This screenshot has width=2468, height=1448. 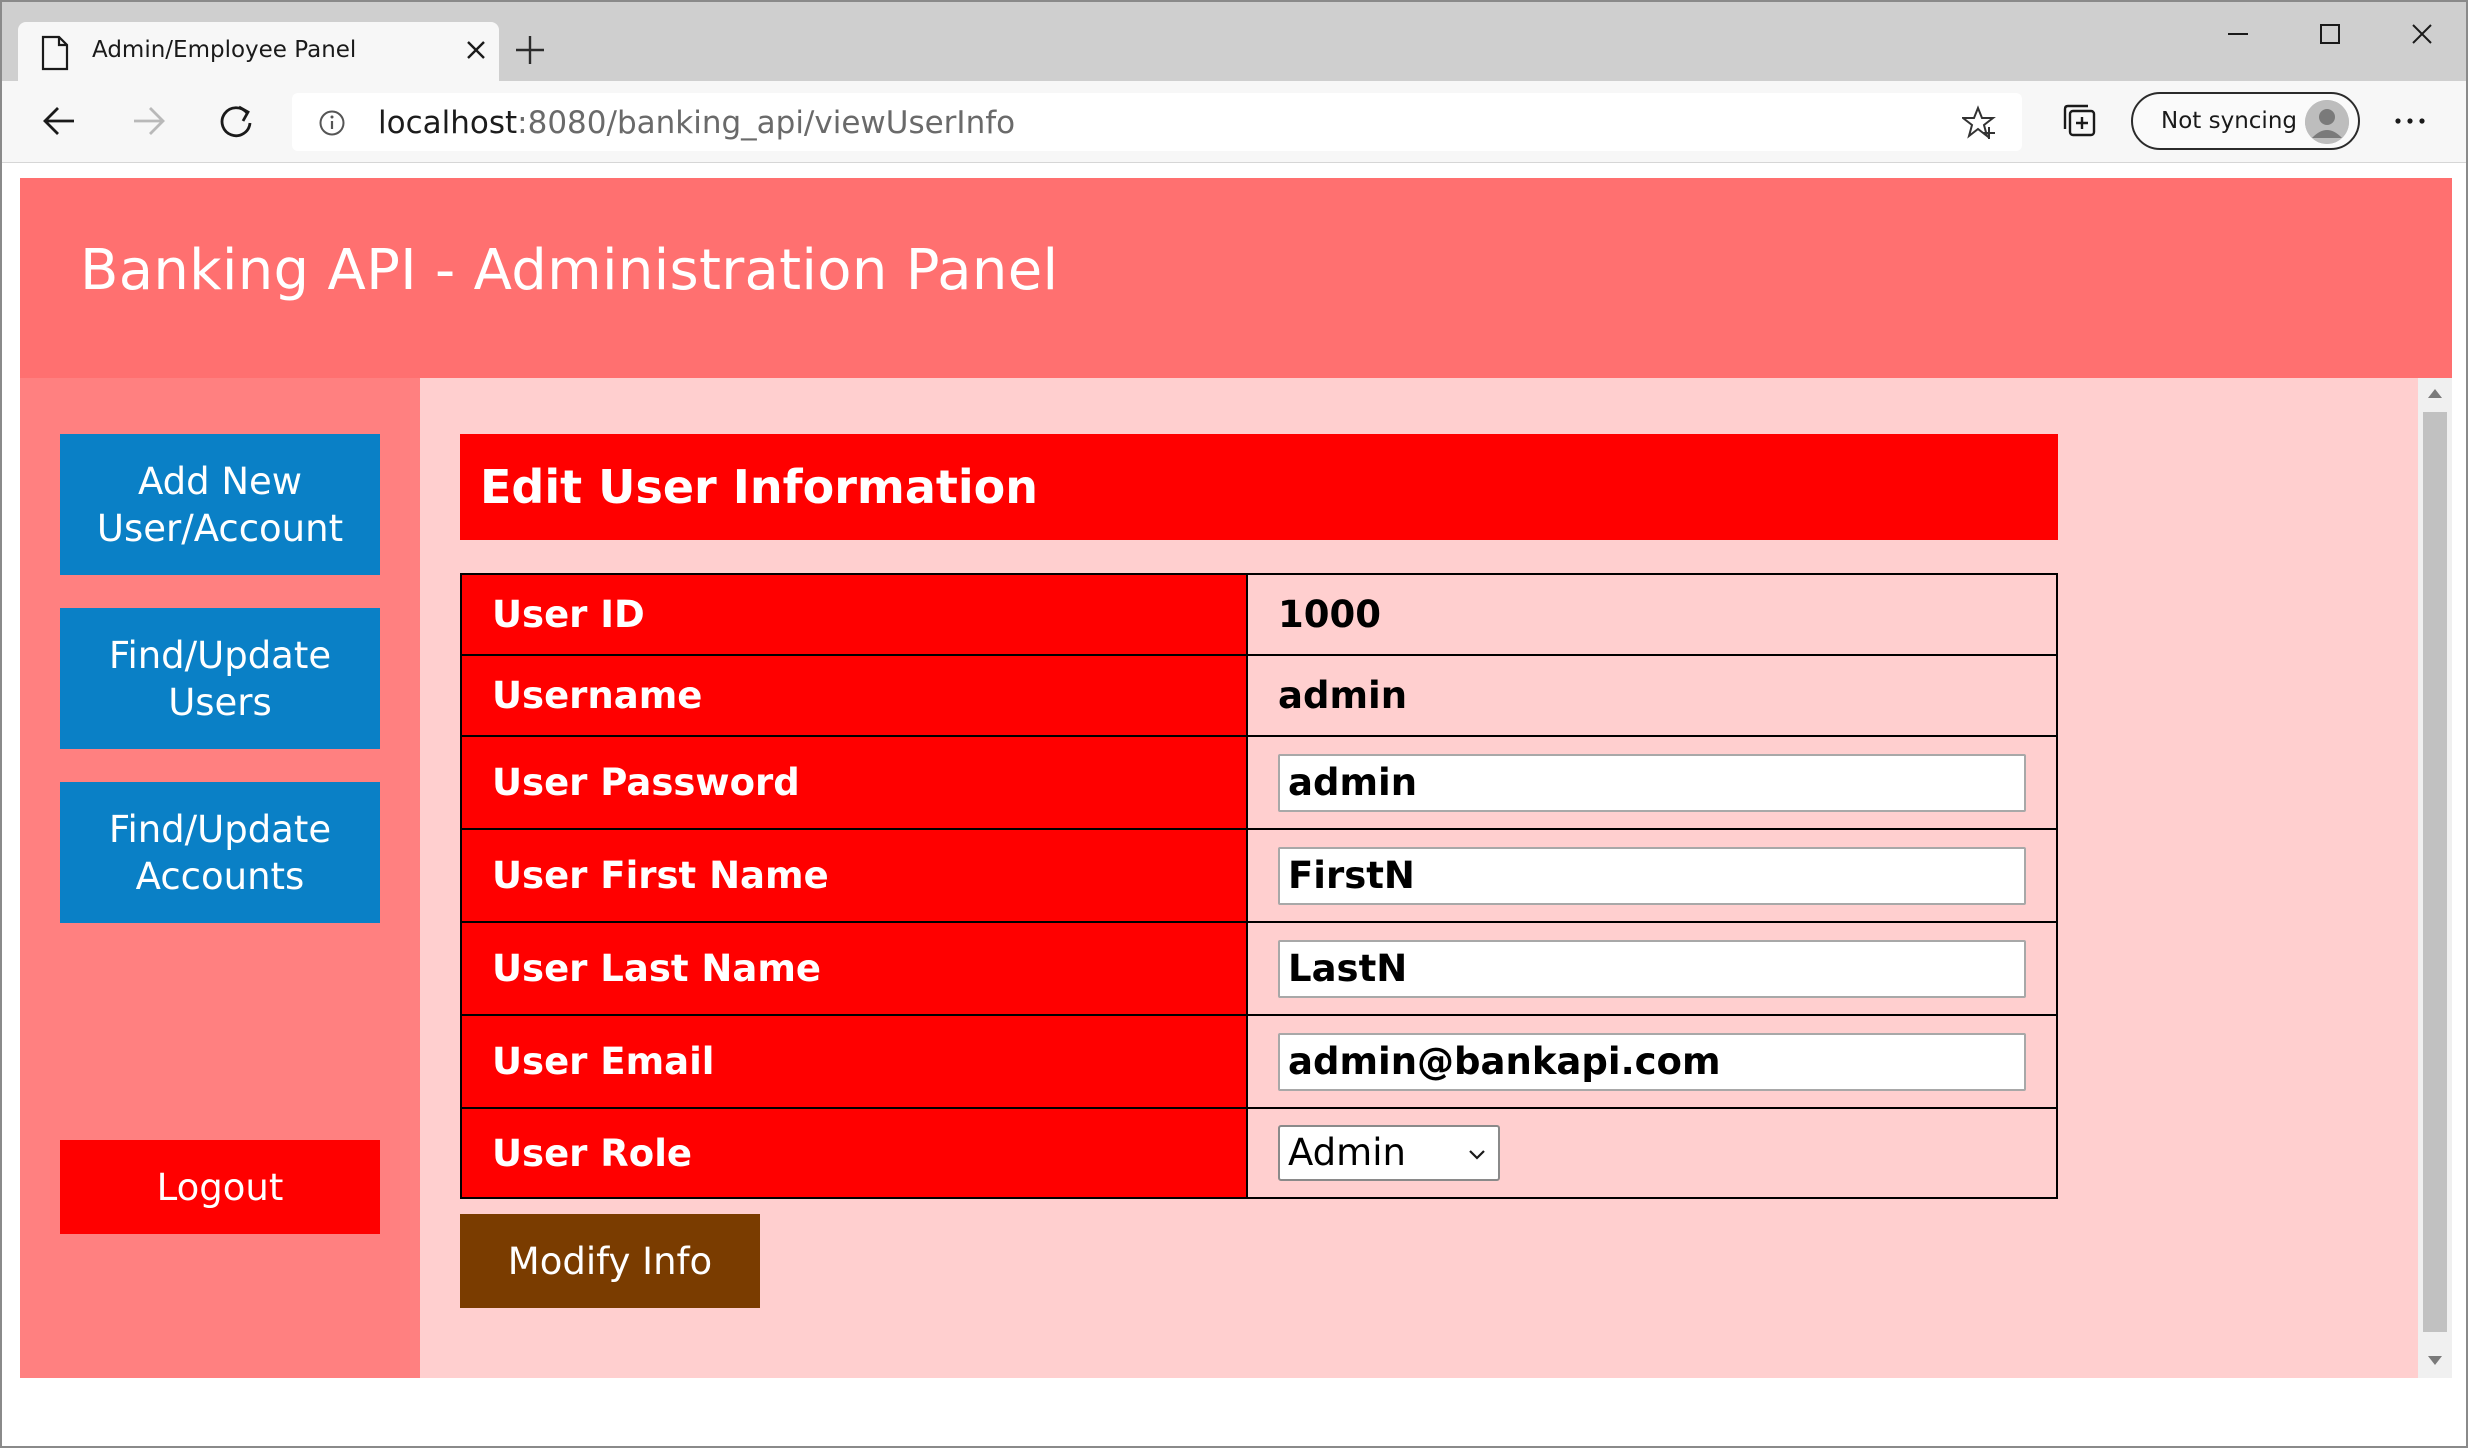 What do you see at coordinates (1652, 695) in the screenshot?
I see `username-value: admin` at bounding box center [1652, 695].